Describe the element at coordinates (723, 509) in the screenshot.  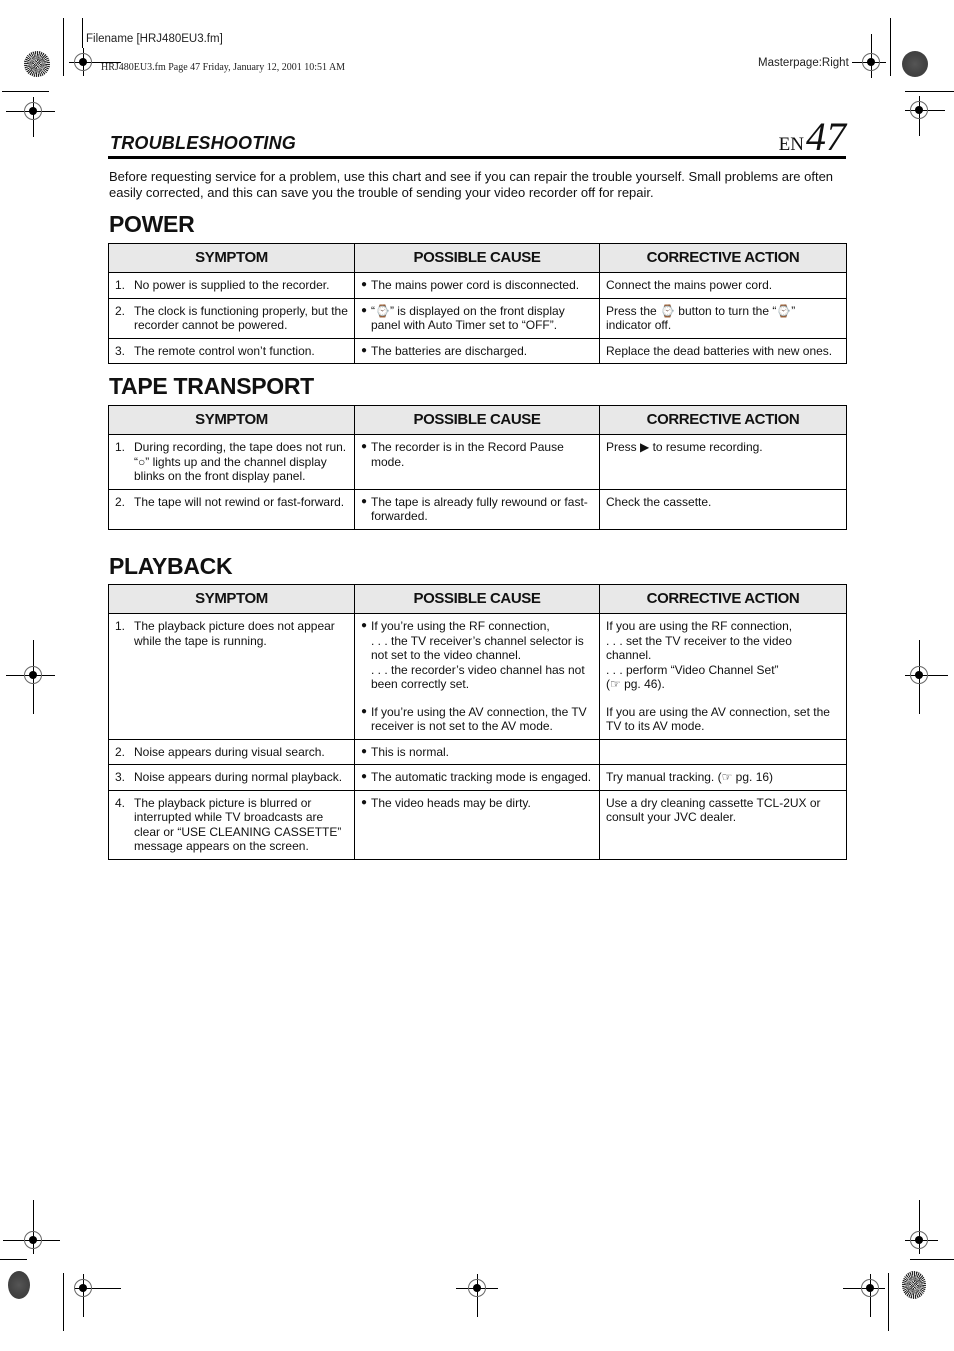
I see `action-cell: Check the cassette.` at that location.